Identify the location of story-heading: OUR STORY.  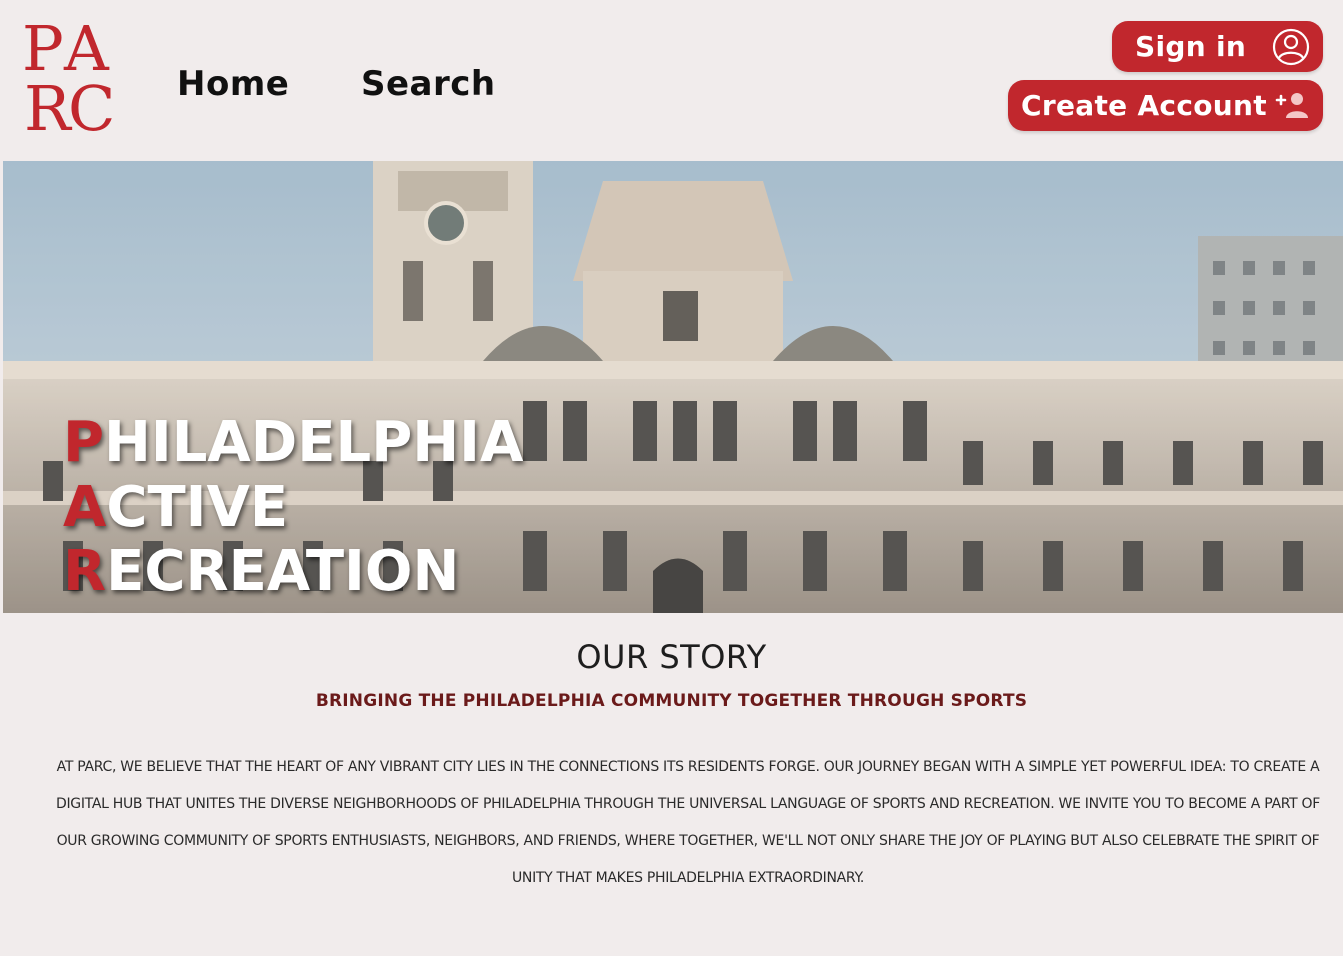
(671, 657).